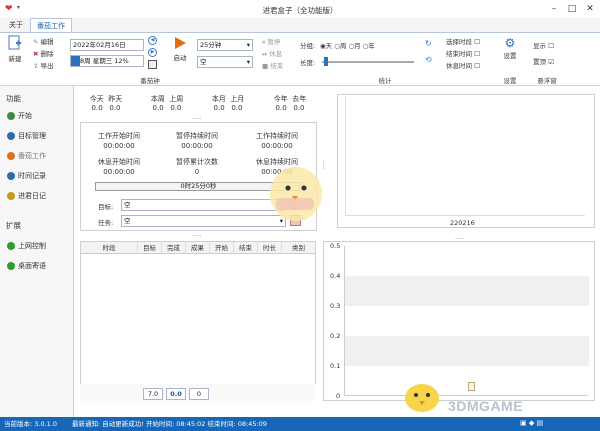 The height and width of the screenshot is (431, 600). Describe the element at coordinates (119, 172) in the screenshot. I see `rest-start-value: 00:00:00` at that location.